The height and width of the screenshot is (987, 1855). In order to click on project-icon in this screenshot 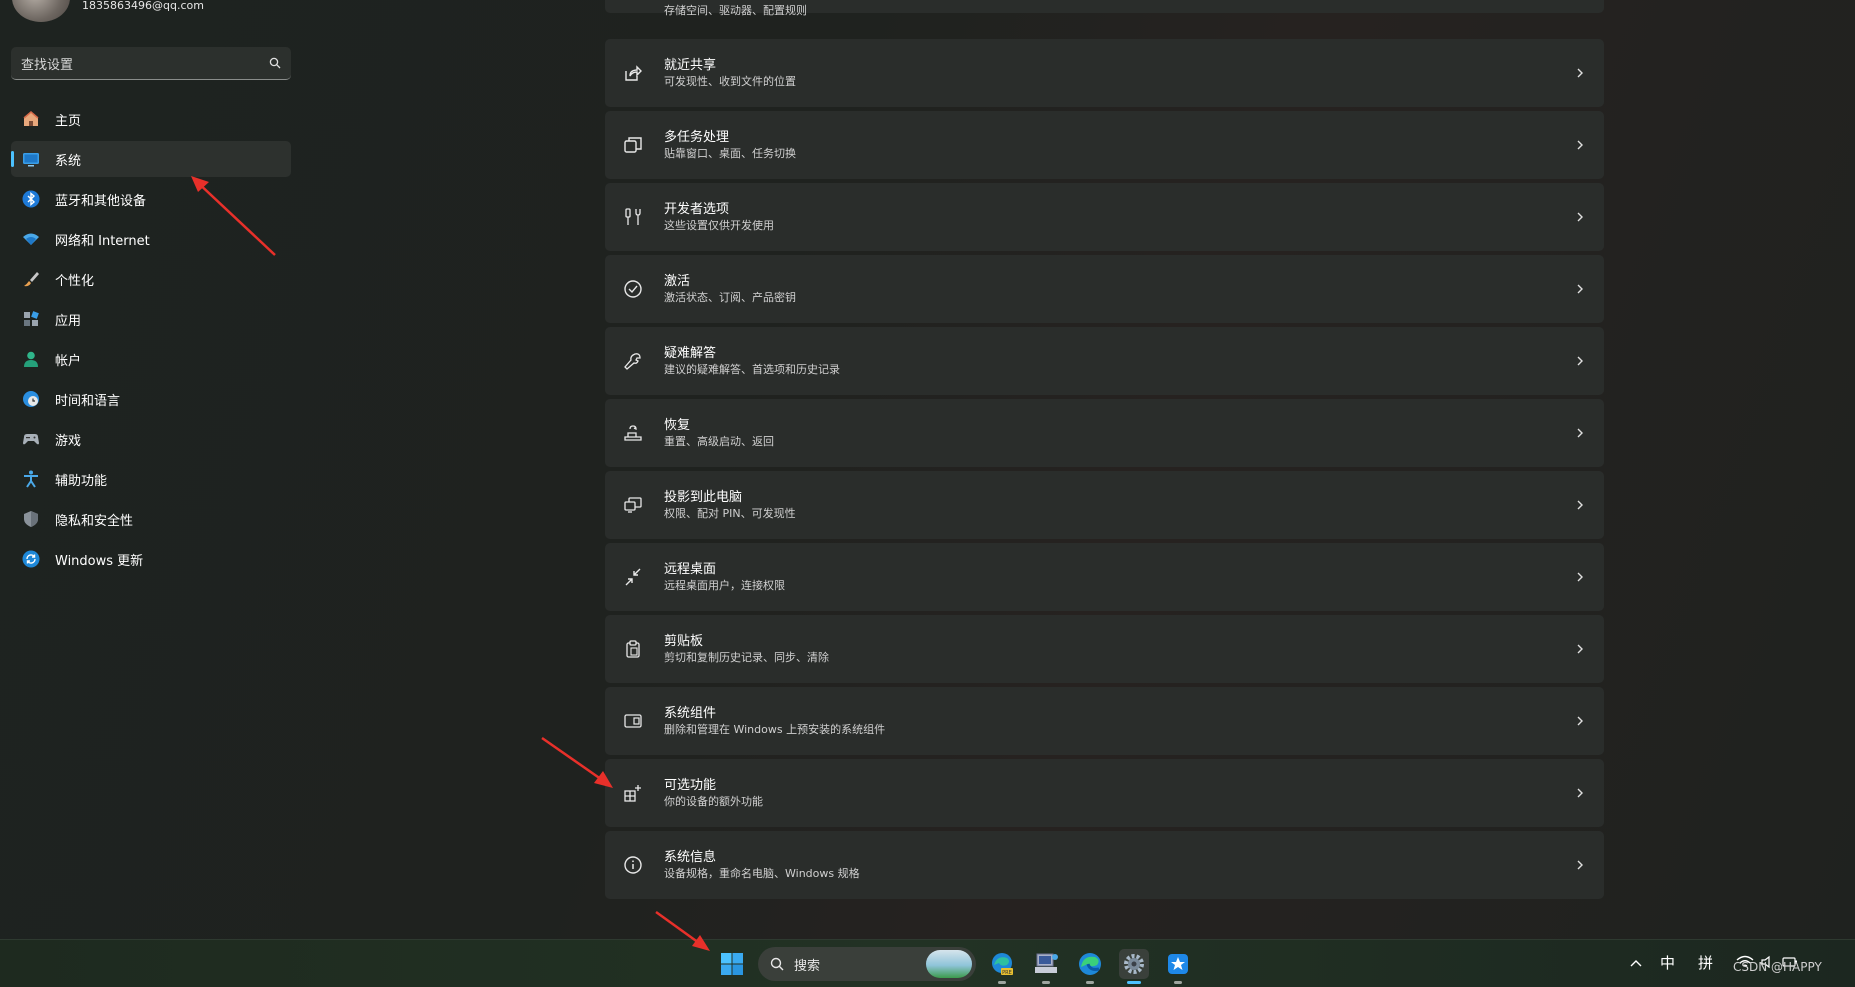, I will do `click(633, 505)`.